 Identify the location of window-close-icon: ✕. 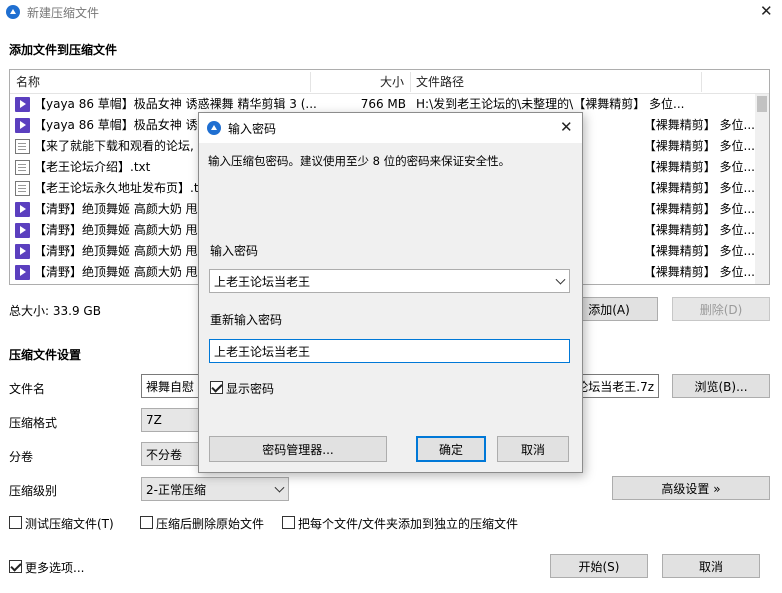
(766, 11).